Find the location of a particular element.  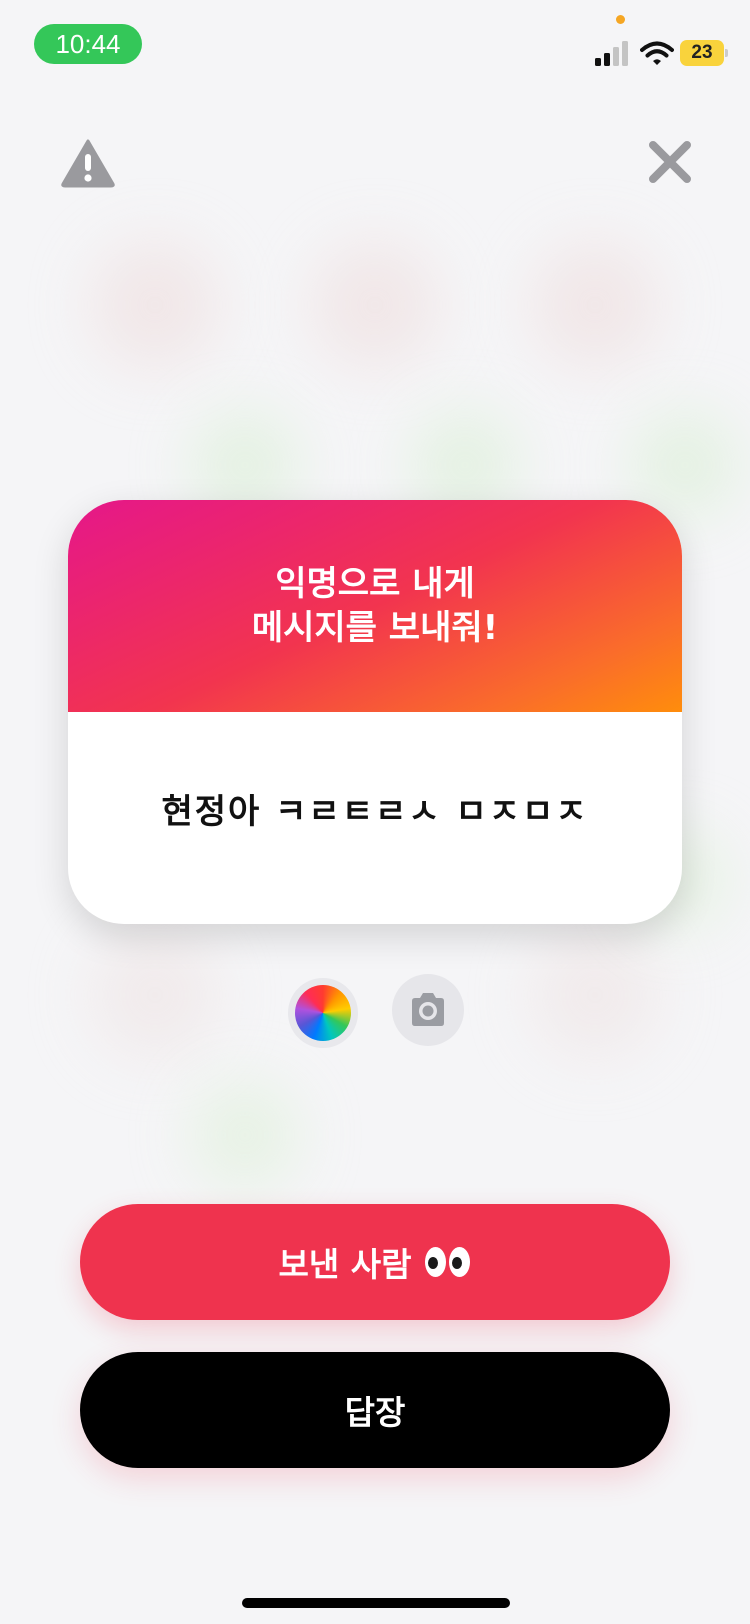

cellular-signal-icon is located at coordinates (611, 53).